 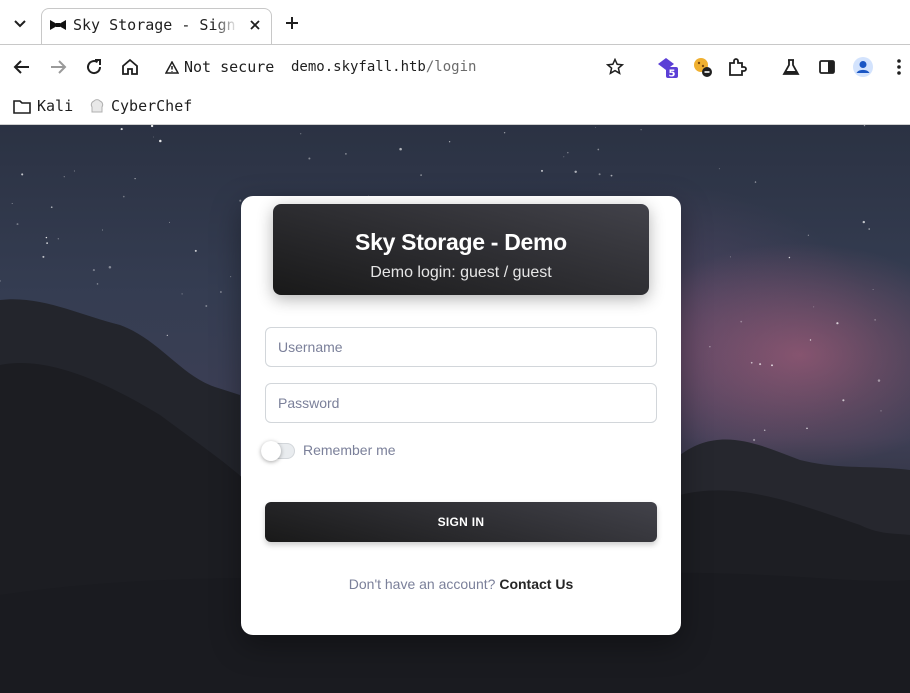 I want to click on home-icon, so click(x=130, y=66).